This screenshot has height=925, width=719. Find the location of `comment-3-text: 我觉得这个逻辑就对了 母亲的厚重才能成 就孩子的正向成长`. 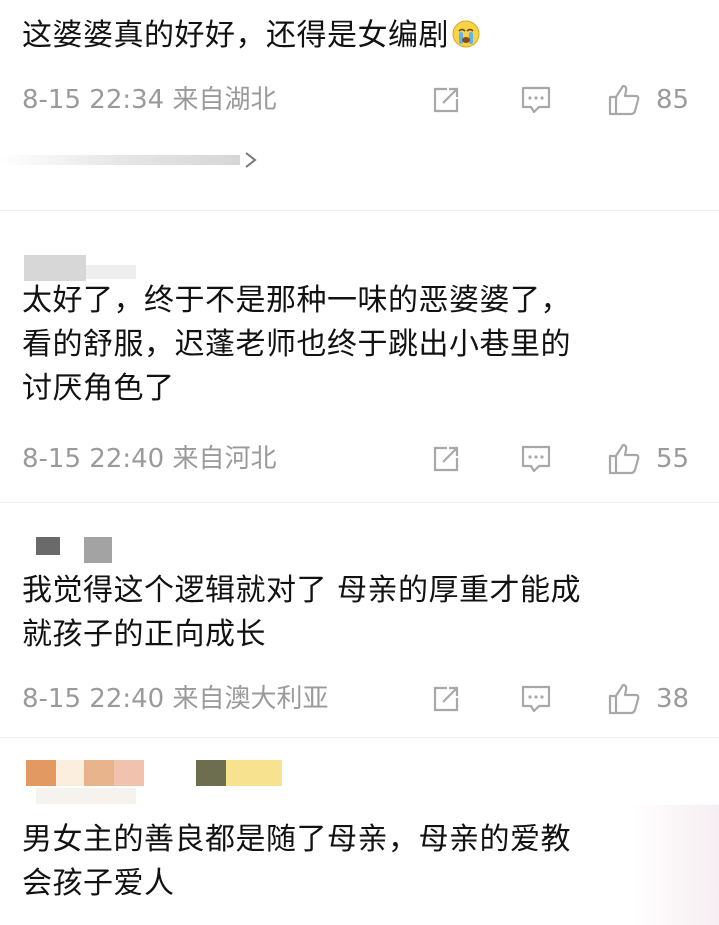

comment-3-text: 我觉得这个逻辑就对了 母亲的厚重才能成 就孩子的正向成长 is located at coordinates (302, 612).